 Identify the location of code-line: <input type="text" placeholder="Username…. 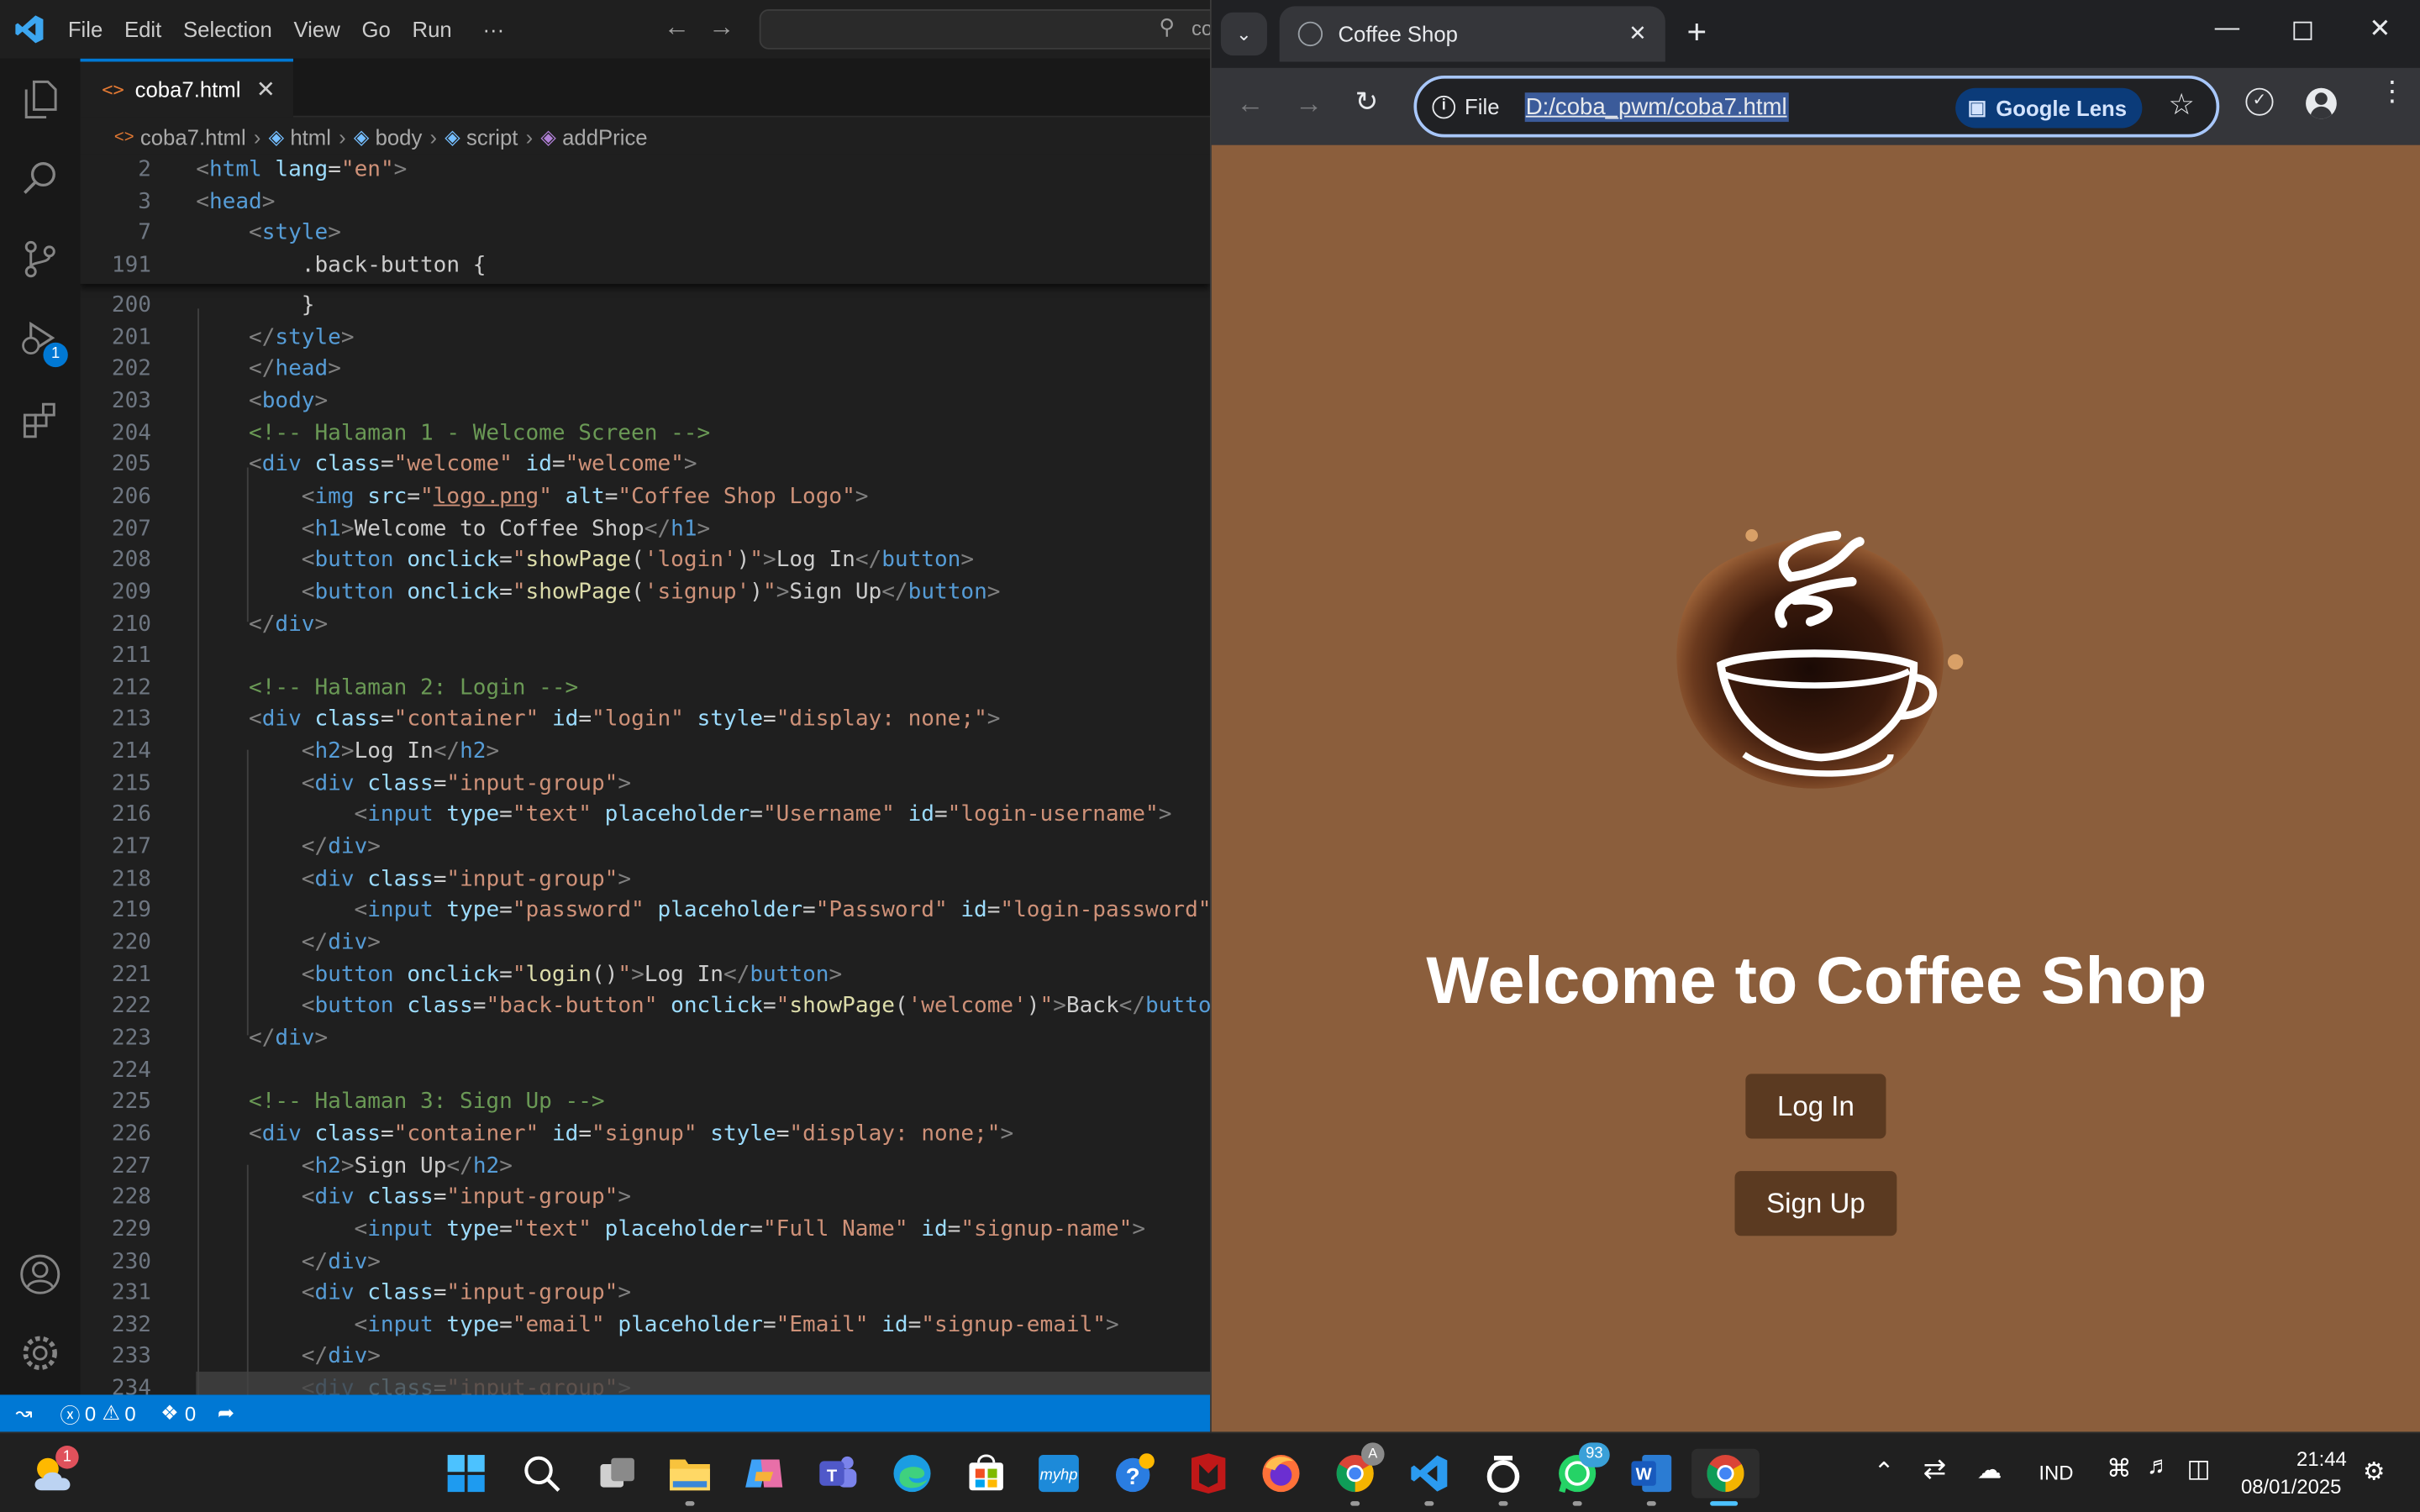
(684, 815).